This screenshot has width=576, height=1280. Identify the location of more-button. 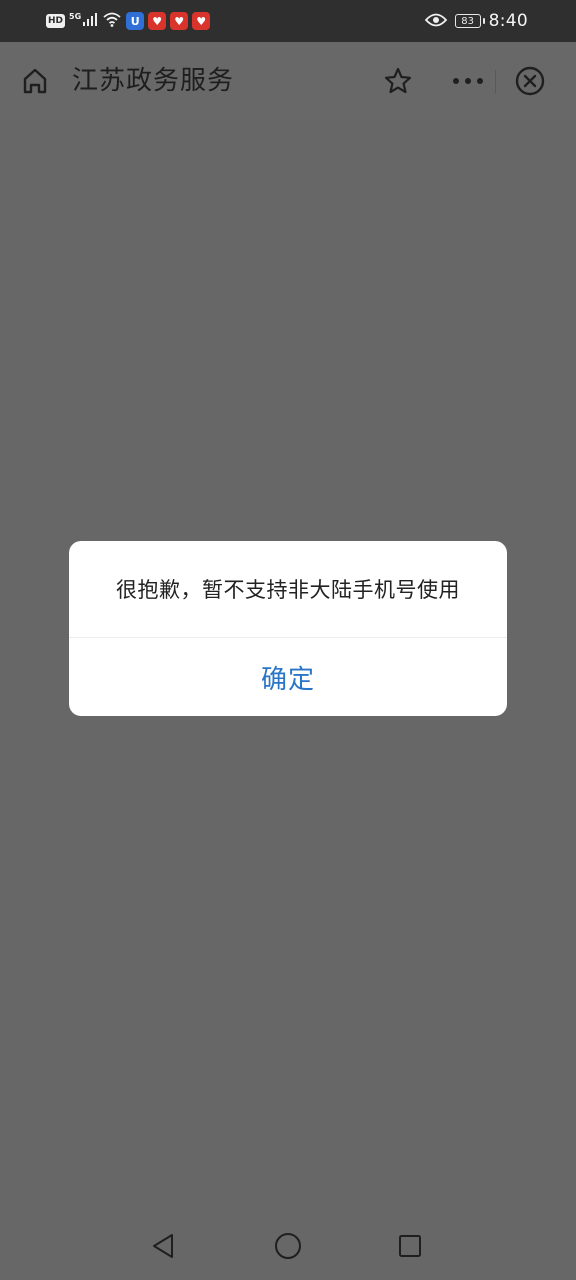
(468, 81).